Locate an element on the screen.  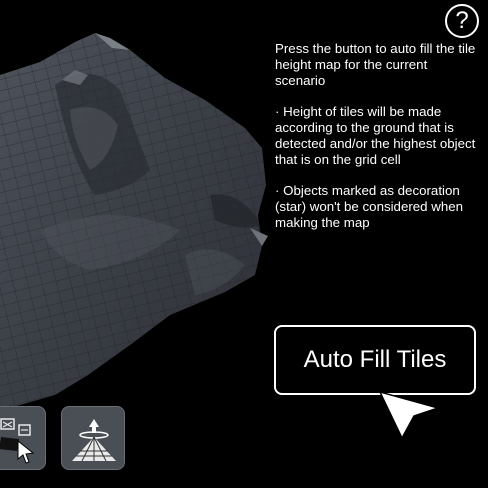
auto-fill-tiles-label: Auto Fill Tiles is located at coordinates (375, 359).